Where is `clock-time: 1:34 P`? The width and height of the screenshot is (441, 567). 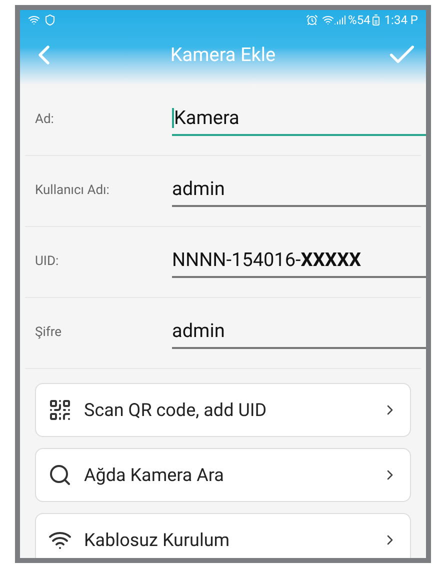 clock-time: 1:34 P is located at coordinates (401, 20).